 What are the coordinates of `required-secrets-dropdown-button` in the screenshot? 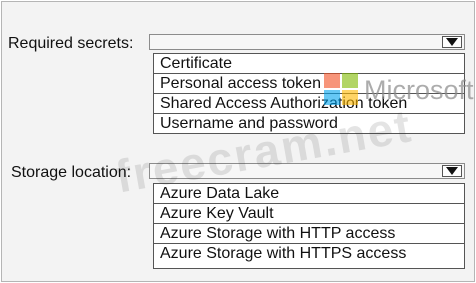 It's located at (452, 42).